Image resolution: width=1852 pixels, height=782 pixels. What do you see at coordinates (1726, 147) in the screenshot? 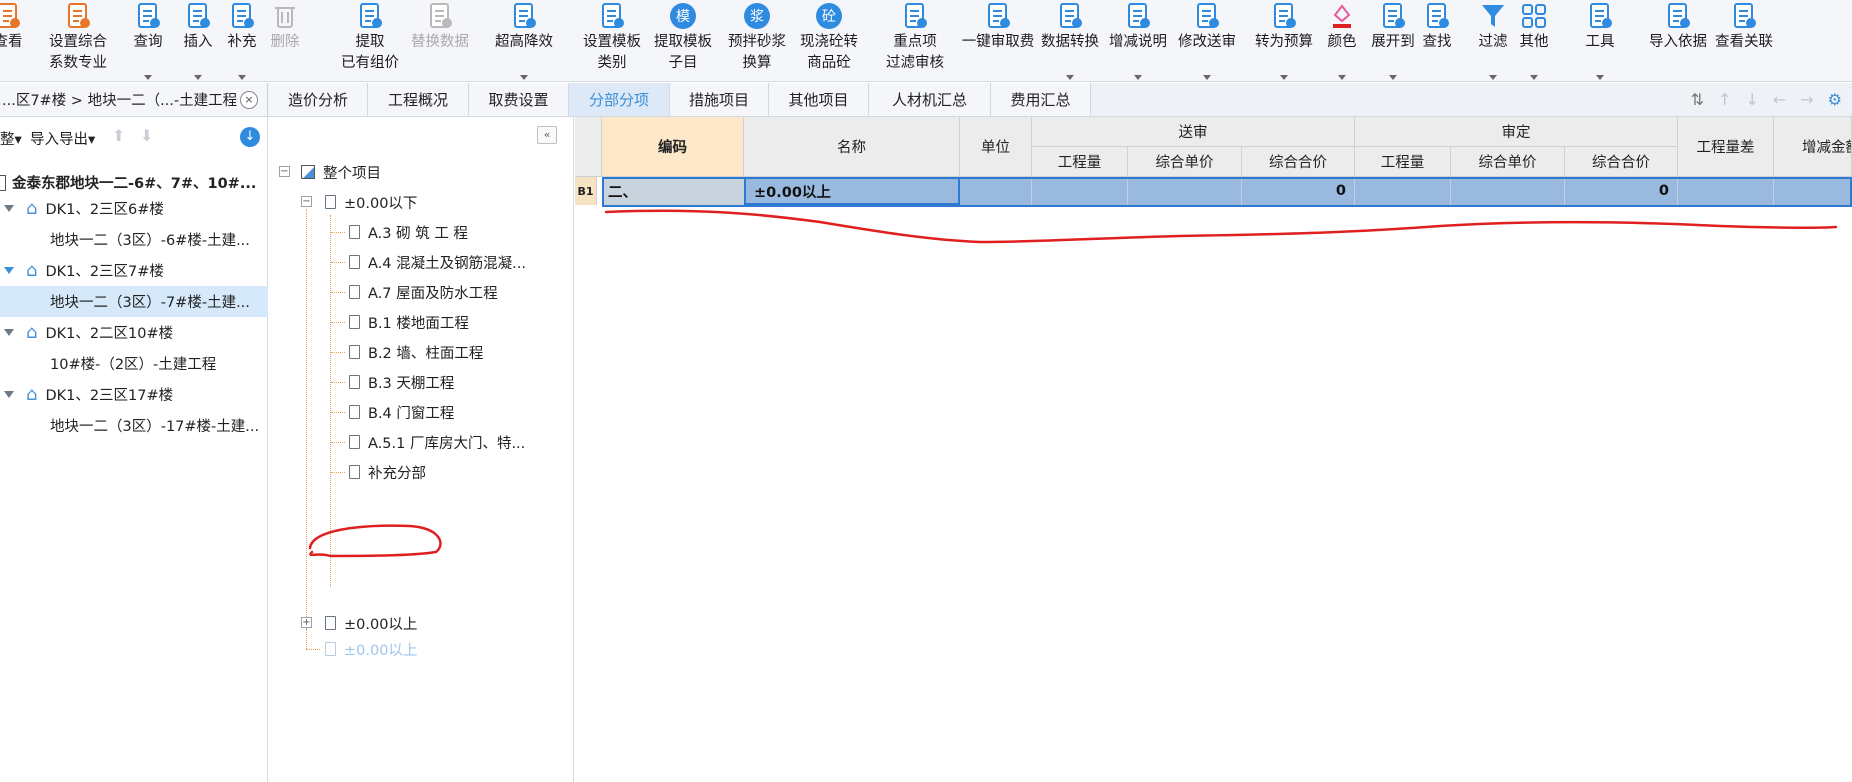
I see `column-header-qty-diff: 工程量差` at bounding box center [1726, 147].